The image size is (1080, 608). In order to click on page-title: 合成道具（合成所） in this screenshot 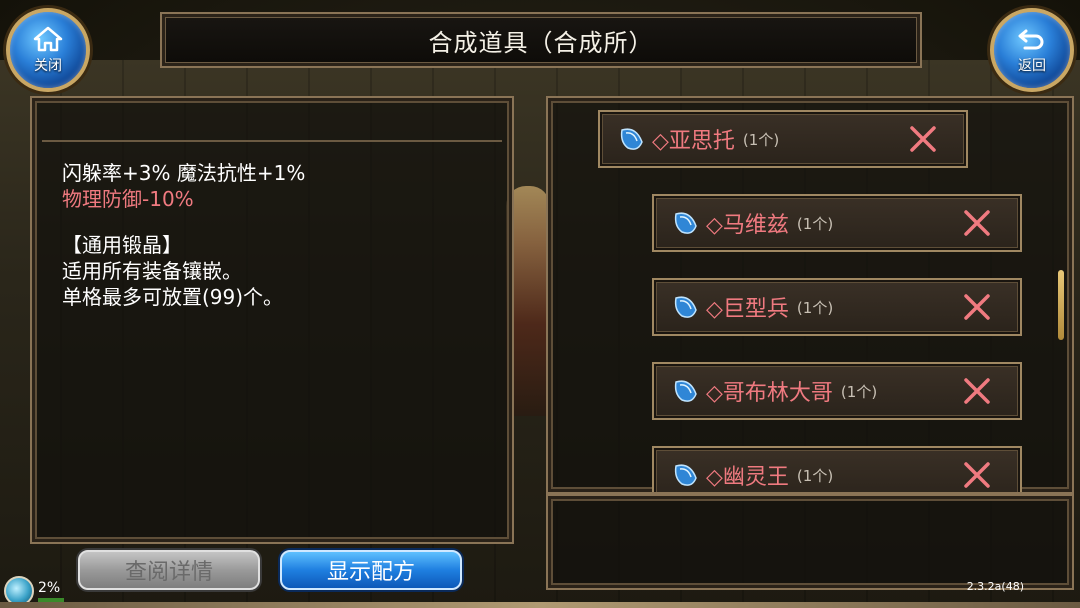, I will do `click(541, 42)`.